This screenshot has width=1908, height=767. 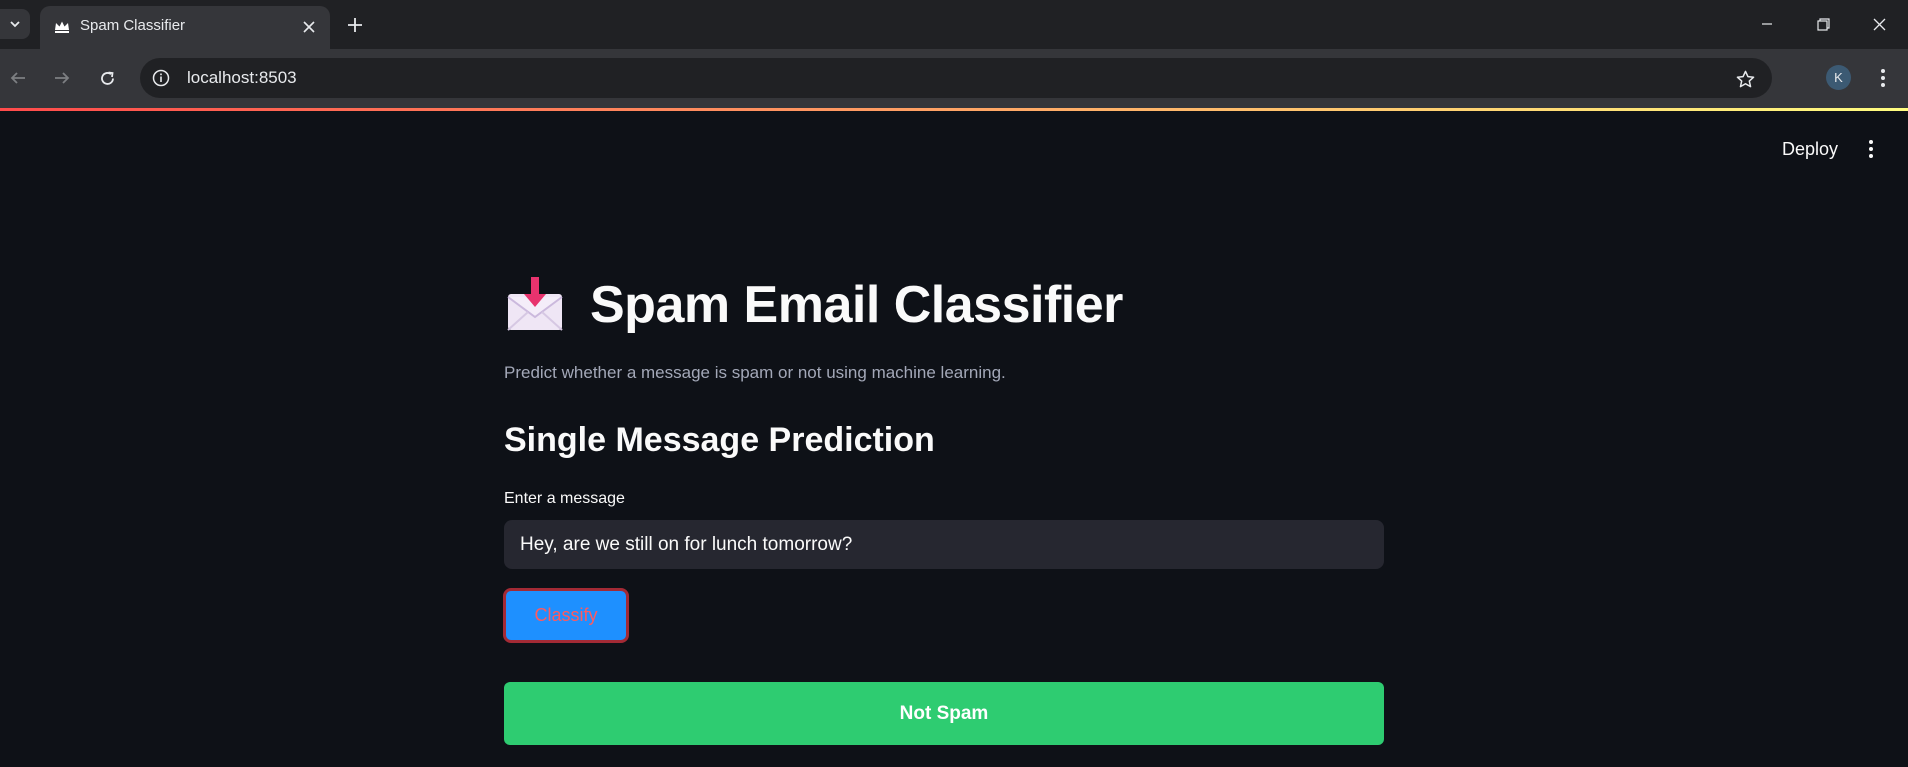 I want to click on app-main-menu-button, so click(x=1871, y=149).